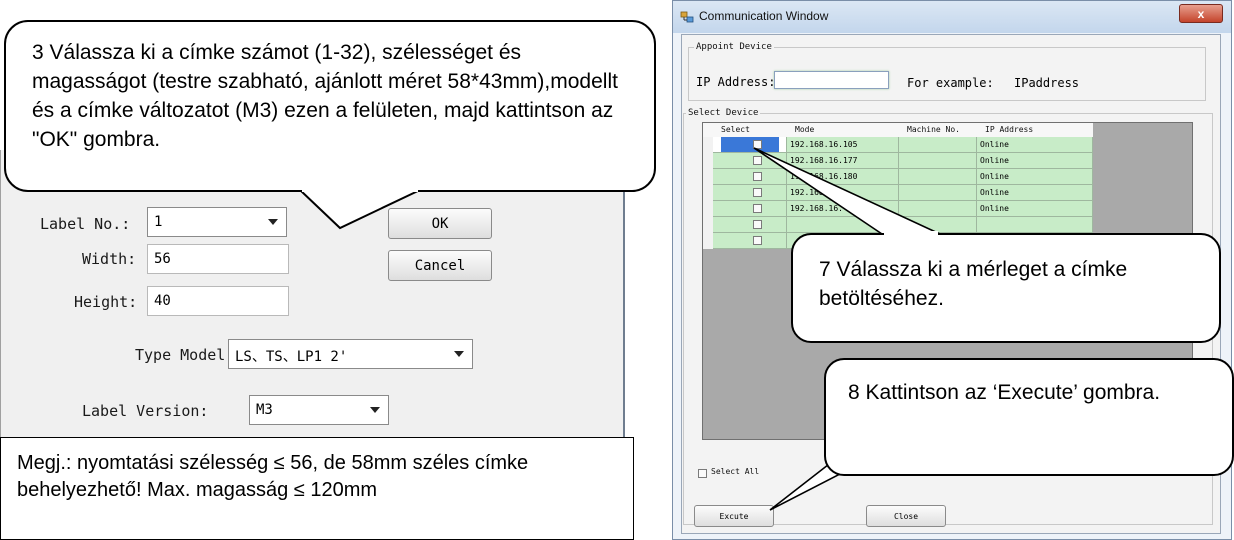  I want to click on callout-step8-text: 8 Kattintson az ‘Execute’ gombra., so click(1004, 392).